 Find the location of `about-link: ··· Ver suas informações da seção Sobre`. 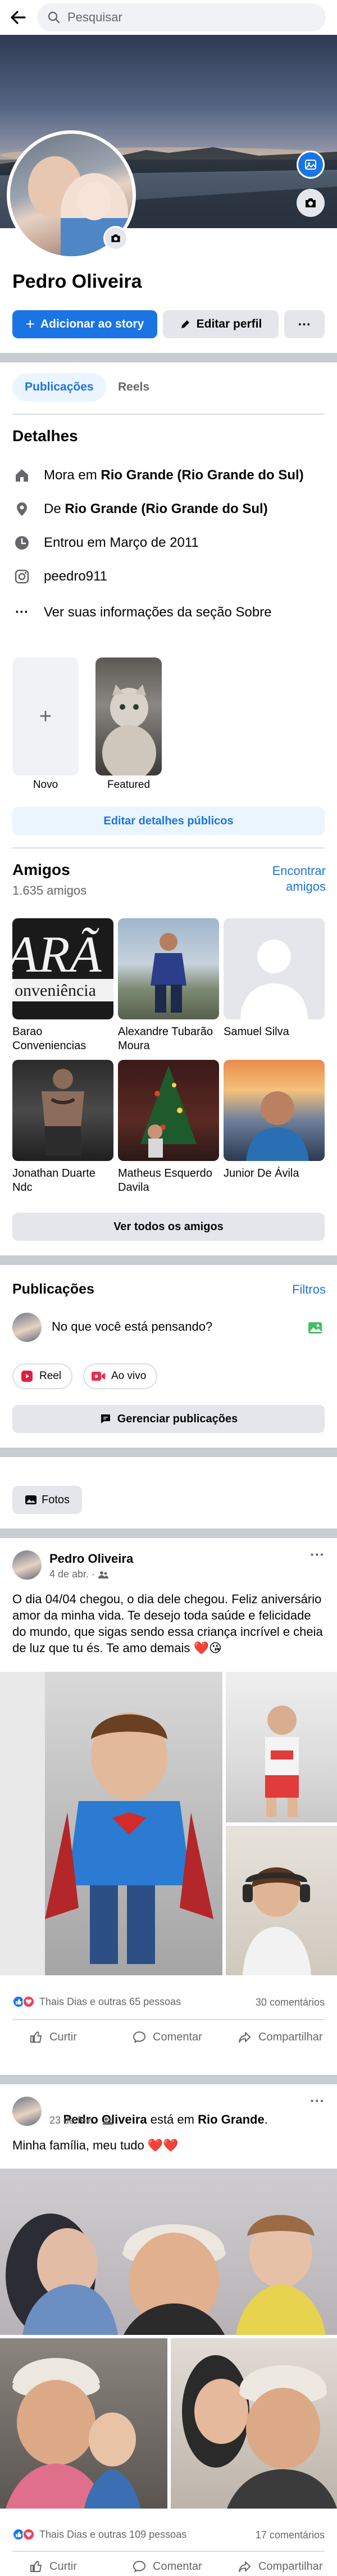

about-link: ··· Ver suas informações da seção Sobre is located at coordinates (142, 612).